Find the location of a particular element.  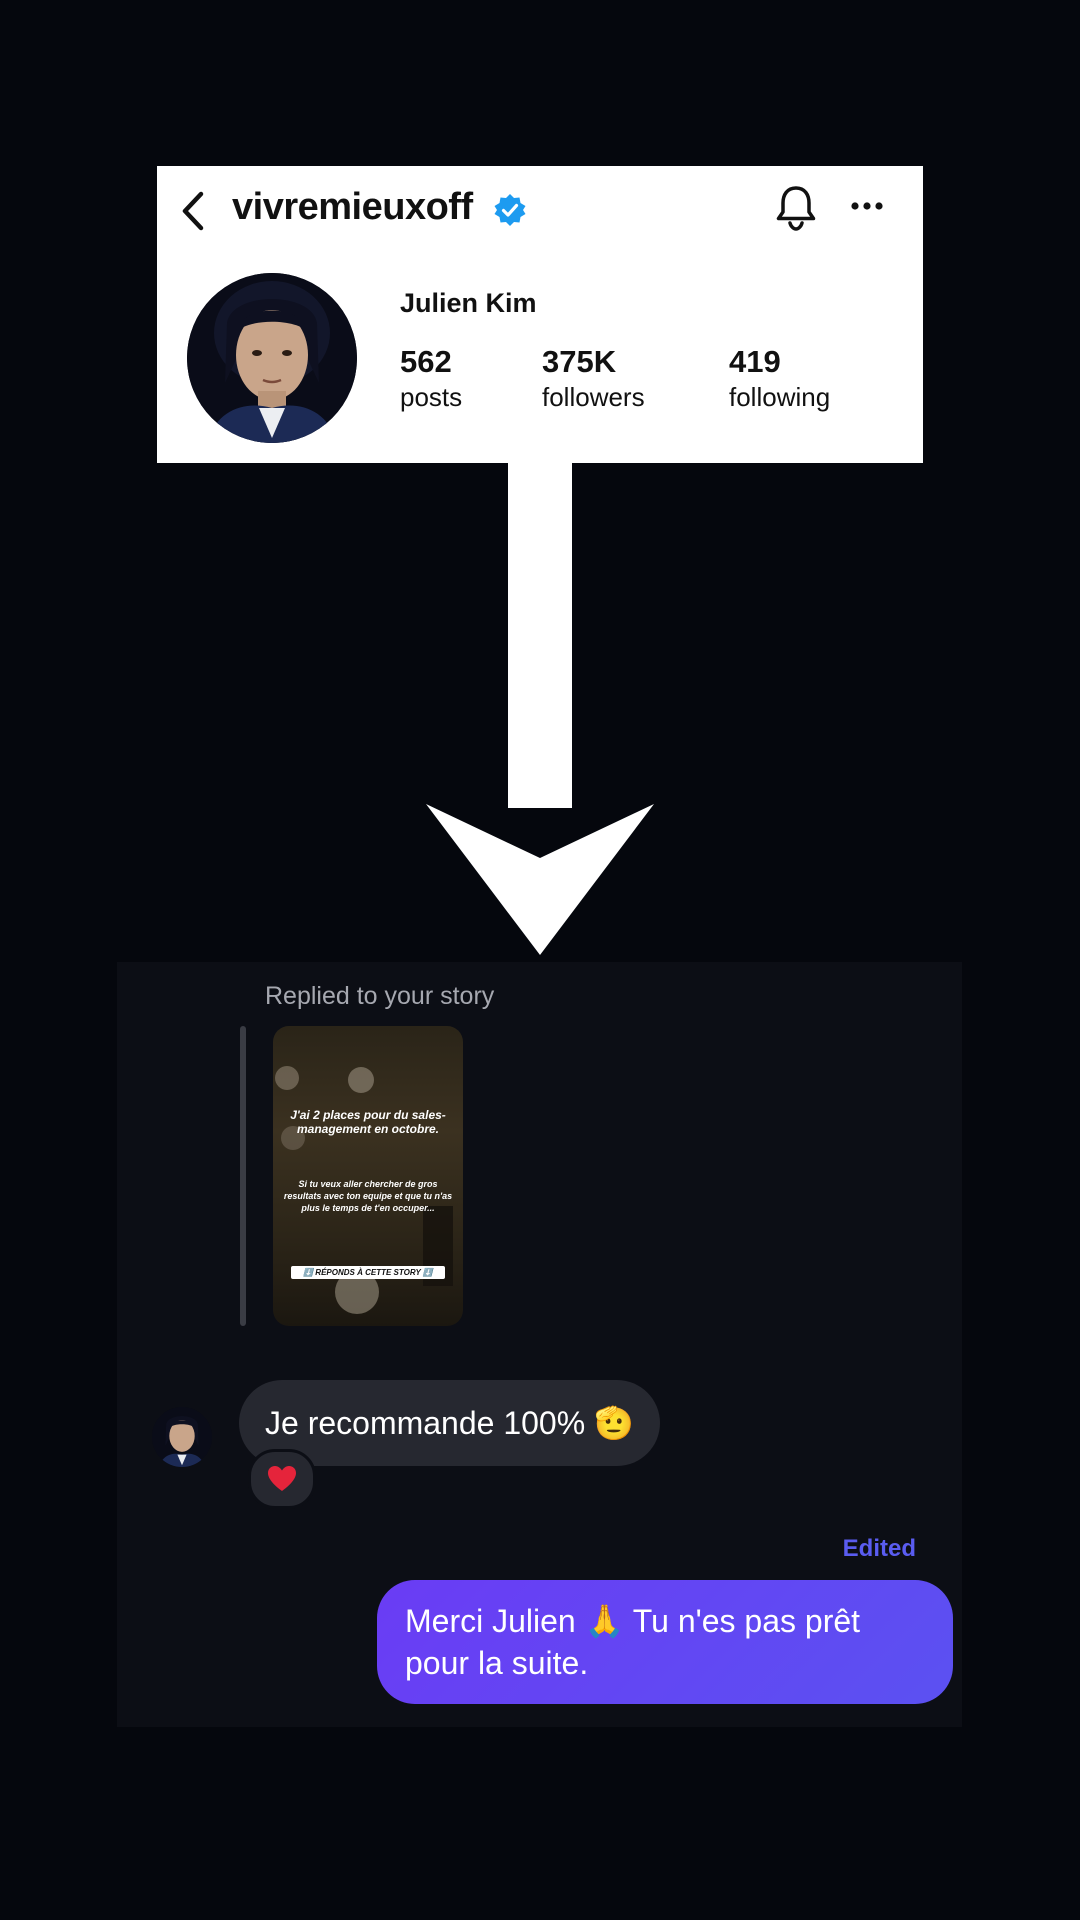

heart-icon is located at coordinates (282, 1478).